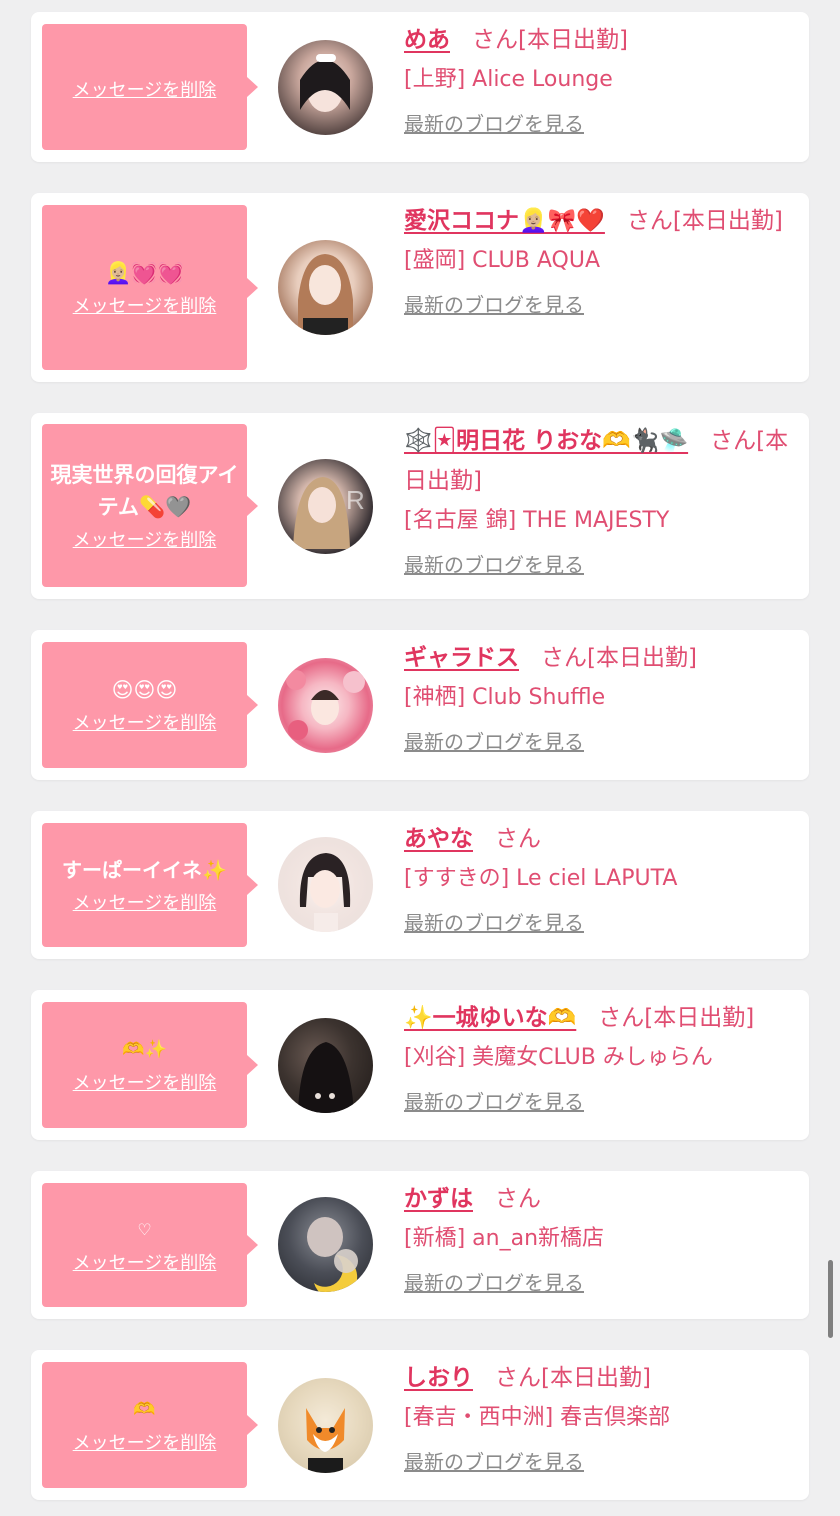 The width and height of the screenshot is (840, 1516). I want to click on name-line: あやな さん, so click(597, 839).